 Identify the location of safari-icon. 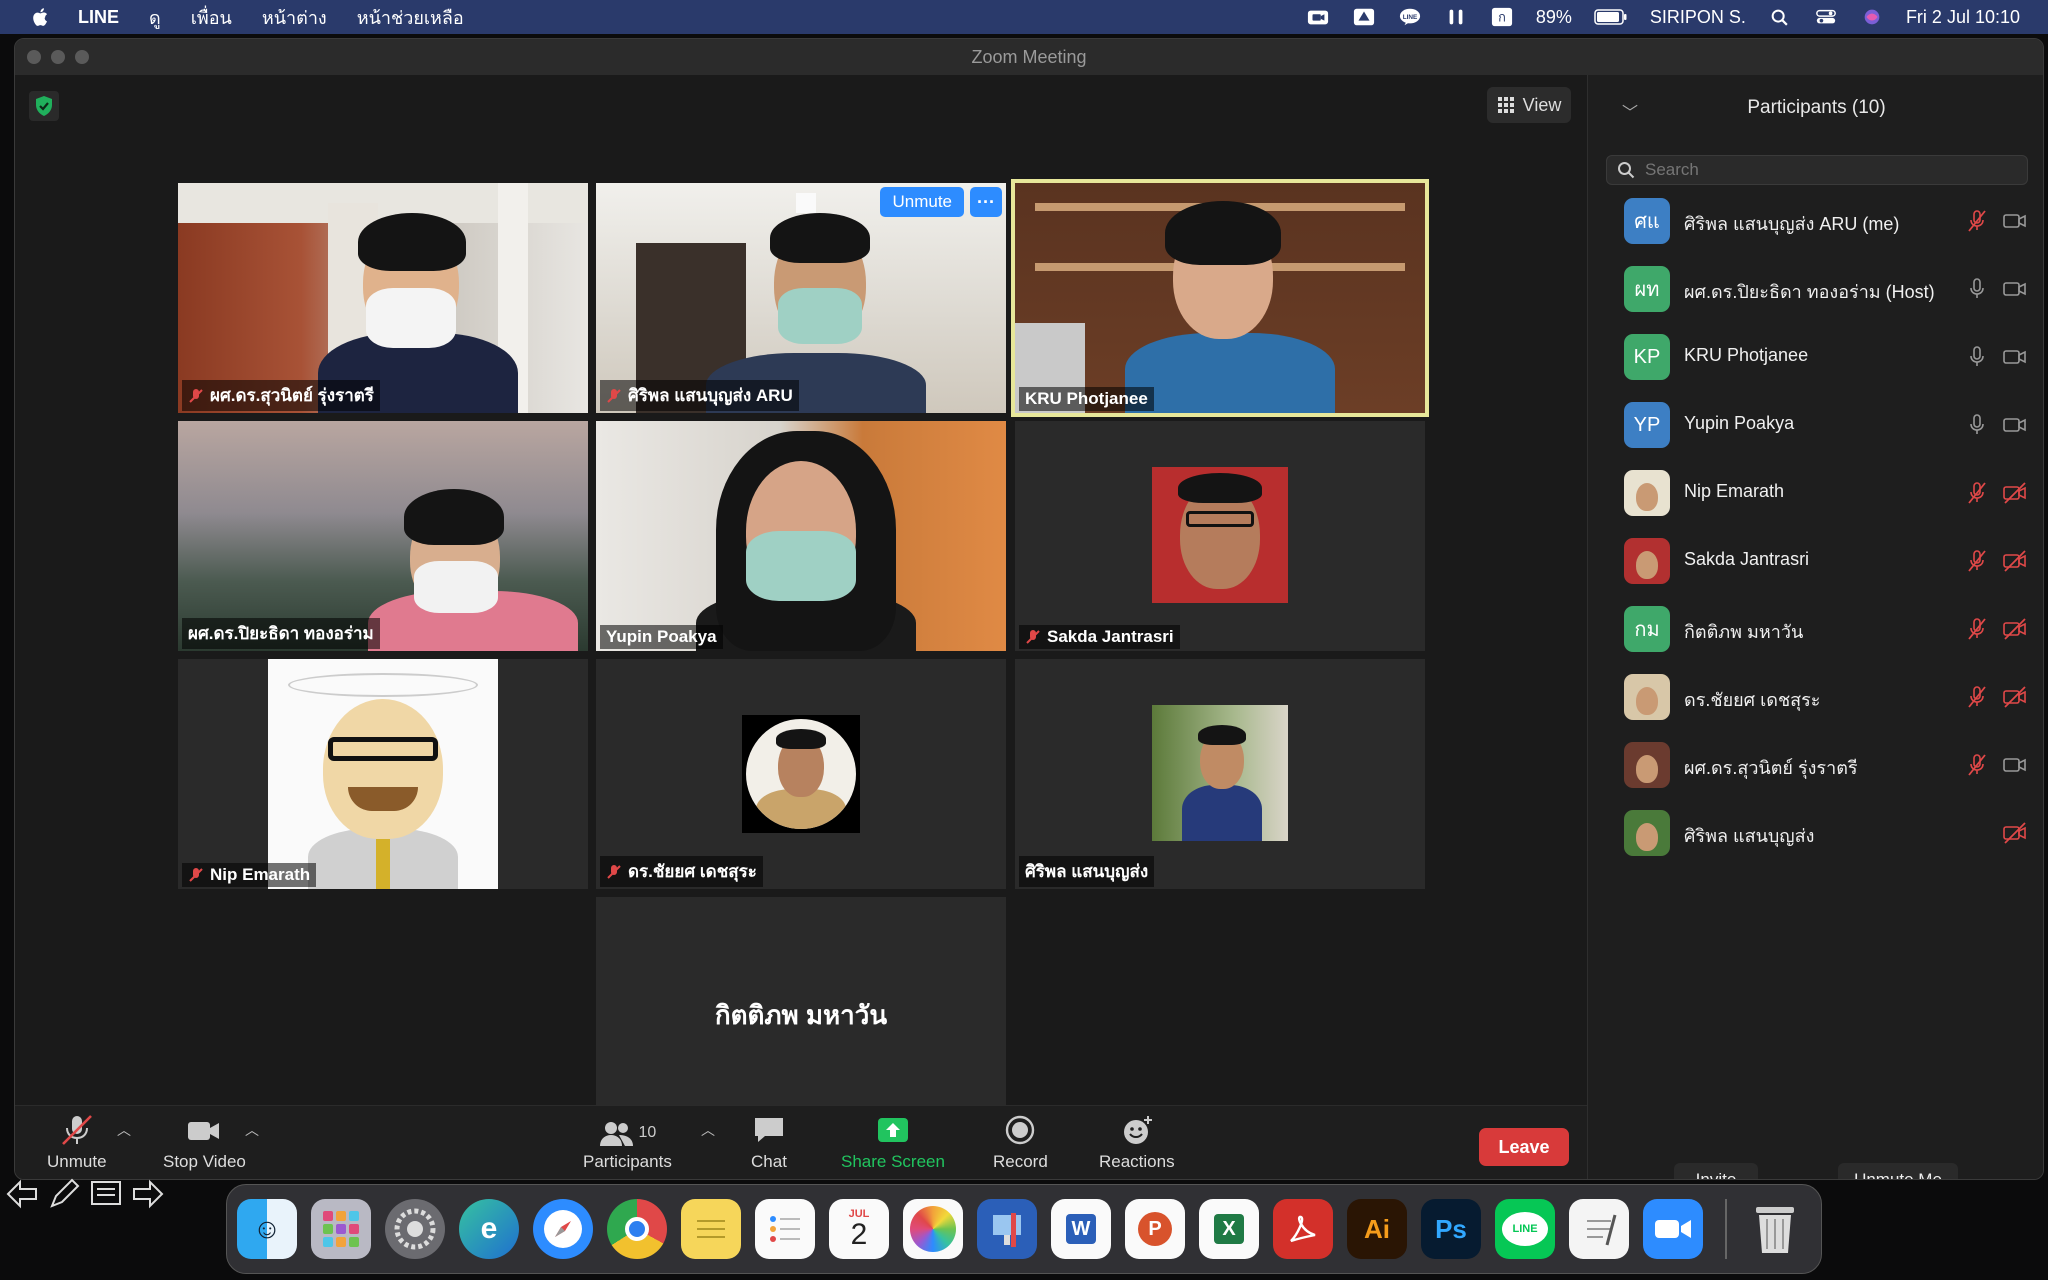
(563, 1229).